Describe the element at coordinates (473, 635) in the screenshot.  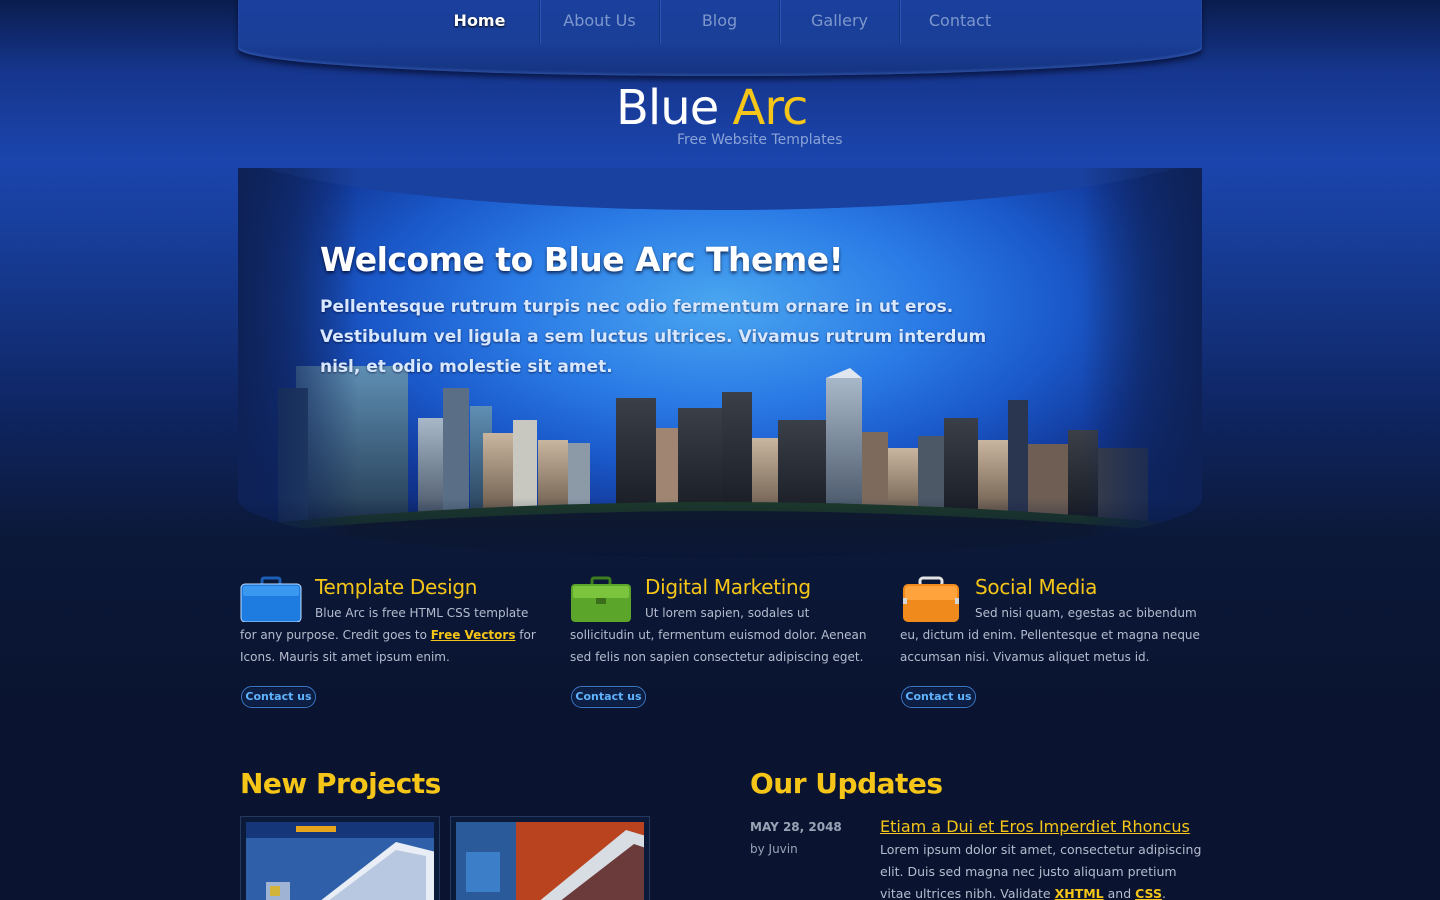
I see `free-vectors-link: Free Vectors` at that location.